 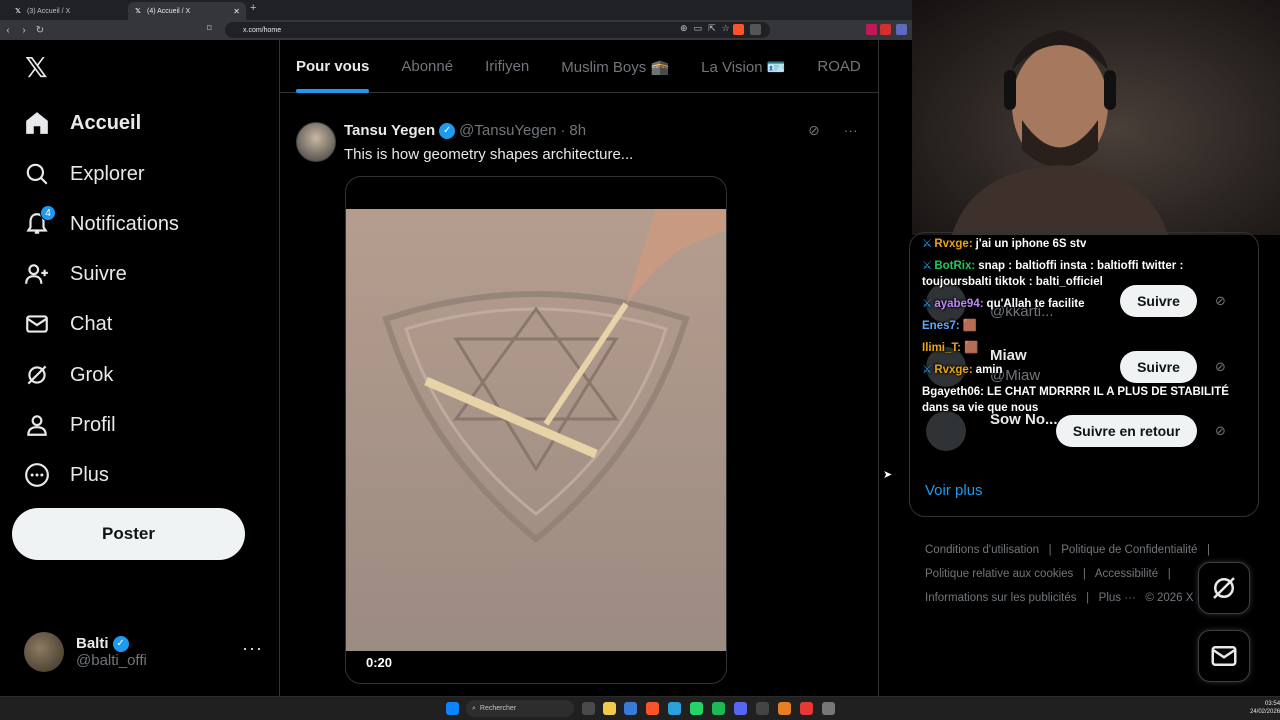 What do you see at coordinates (953, 392) in the screenshot?
I see `chat-user: Bgayeth06:` at bounding box center [953, 392].